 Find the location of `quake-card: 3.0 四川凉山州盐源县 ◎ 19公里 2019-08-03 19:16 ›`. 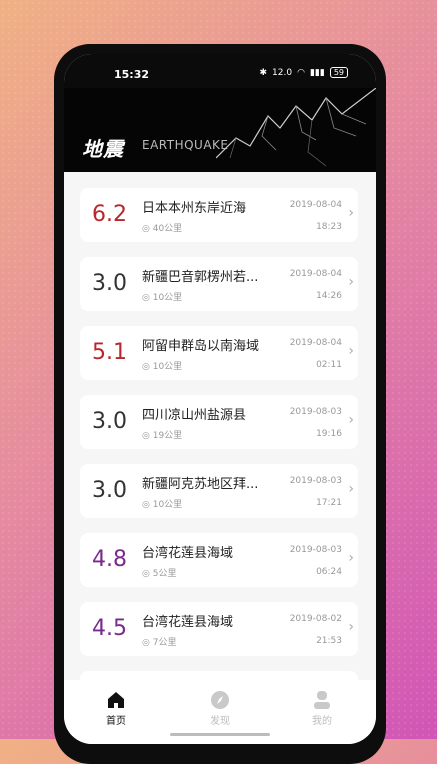

quake-card: 3.0 四川凉山州盐源县 ◎ 19公里 2019-08-03 19:16 › is located at coordinates (219, 422).